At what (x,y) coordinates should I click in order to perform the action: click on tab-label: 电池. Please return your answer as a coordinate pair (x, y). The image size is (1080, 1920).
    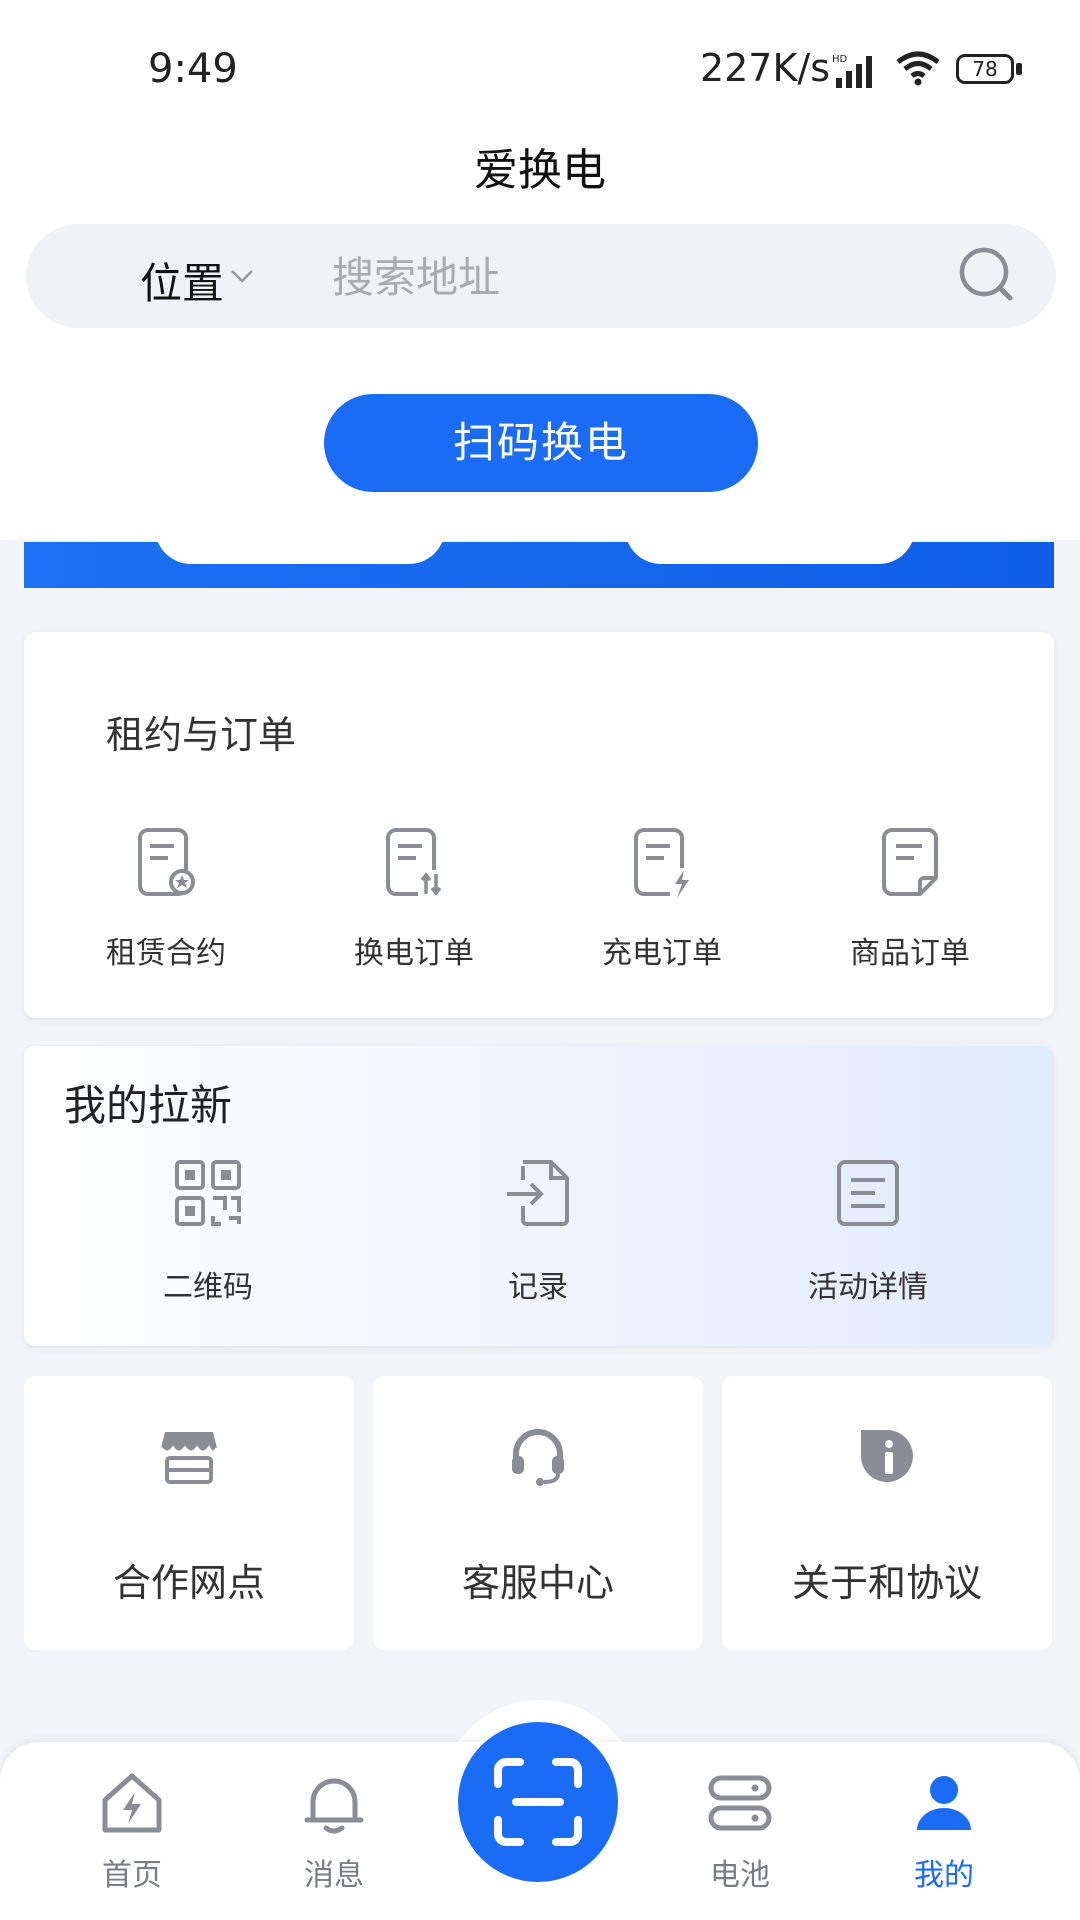
    Looking at the image, I should click on (740, 1875).